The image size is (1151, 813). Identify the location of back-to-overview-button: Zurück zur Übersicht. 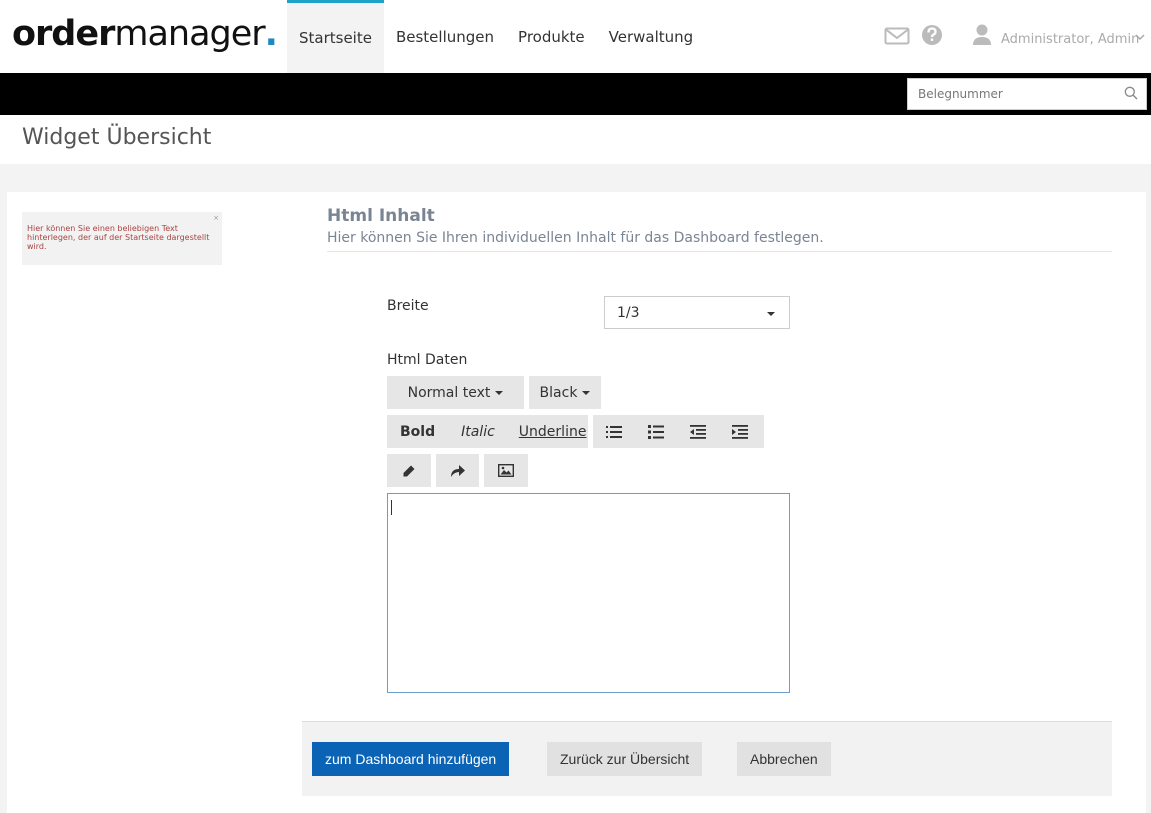
(625, 759).